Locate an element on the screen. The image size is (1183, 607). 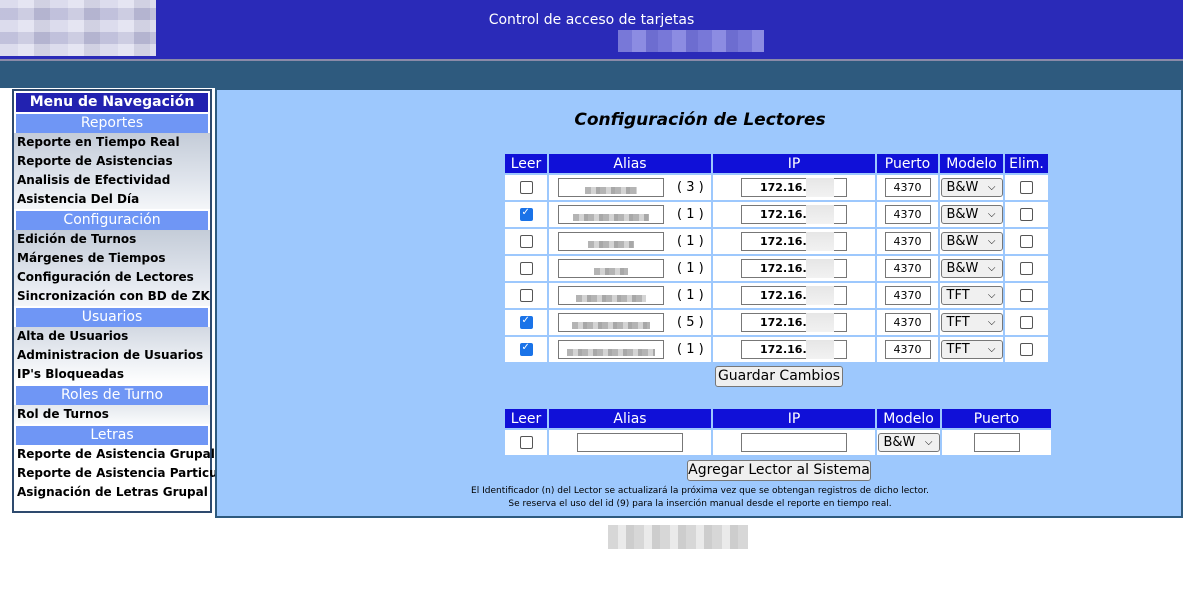
reader-row: ( 1 ) 172.16.0 4370 TFT ⌵ is located at coordinates (776, 295).